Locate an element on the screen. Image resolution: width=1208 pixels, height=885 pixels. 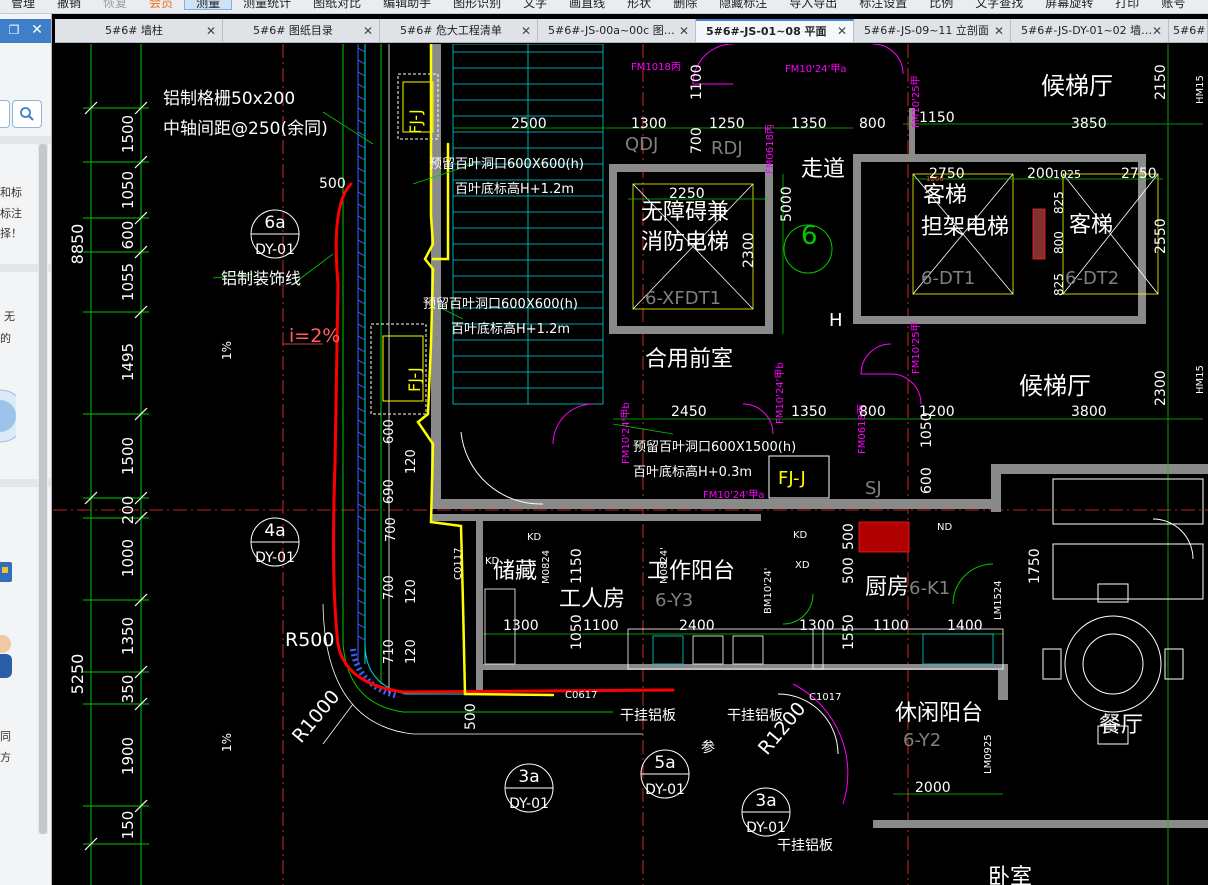
tab-label: 5#6# 危大工程清单 is located at coordinates (451, 30).